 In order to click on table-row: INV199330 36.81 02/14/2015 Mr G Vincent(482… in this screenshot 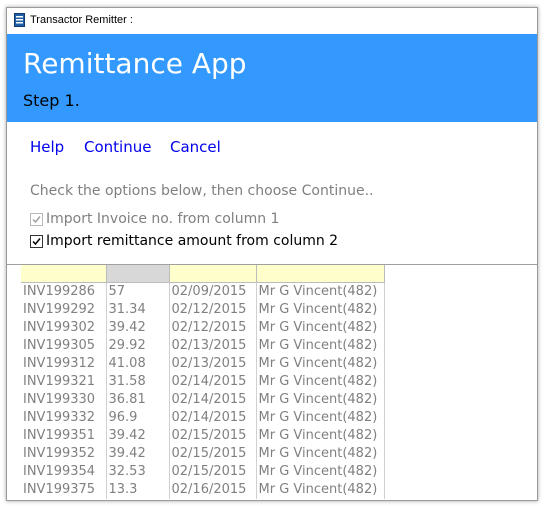, I will do `click(203, 400)`.